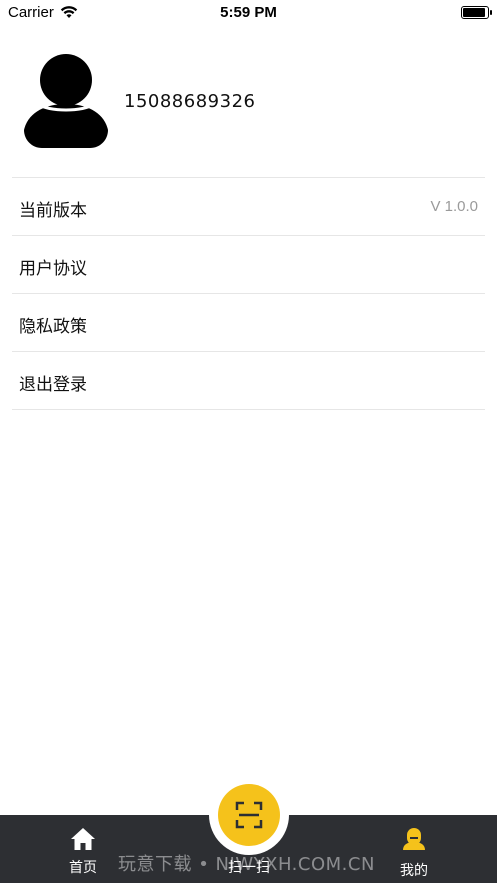 This screenshot has height=883, width=497. Describe the element at coordinates (53, 269) in the screenshot. I see `menu-item-label: 用户协议` at that location.